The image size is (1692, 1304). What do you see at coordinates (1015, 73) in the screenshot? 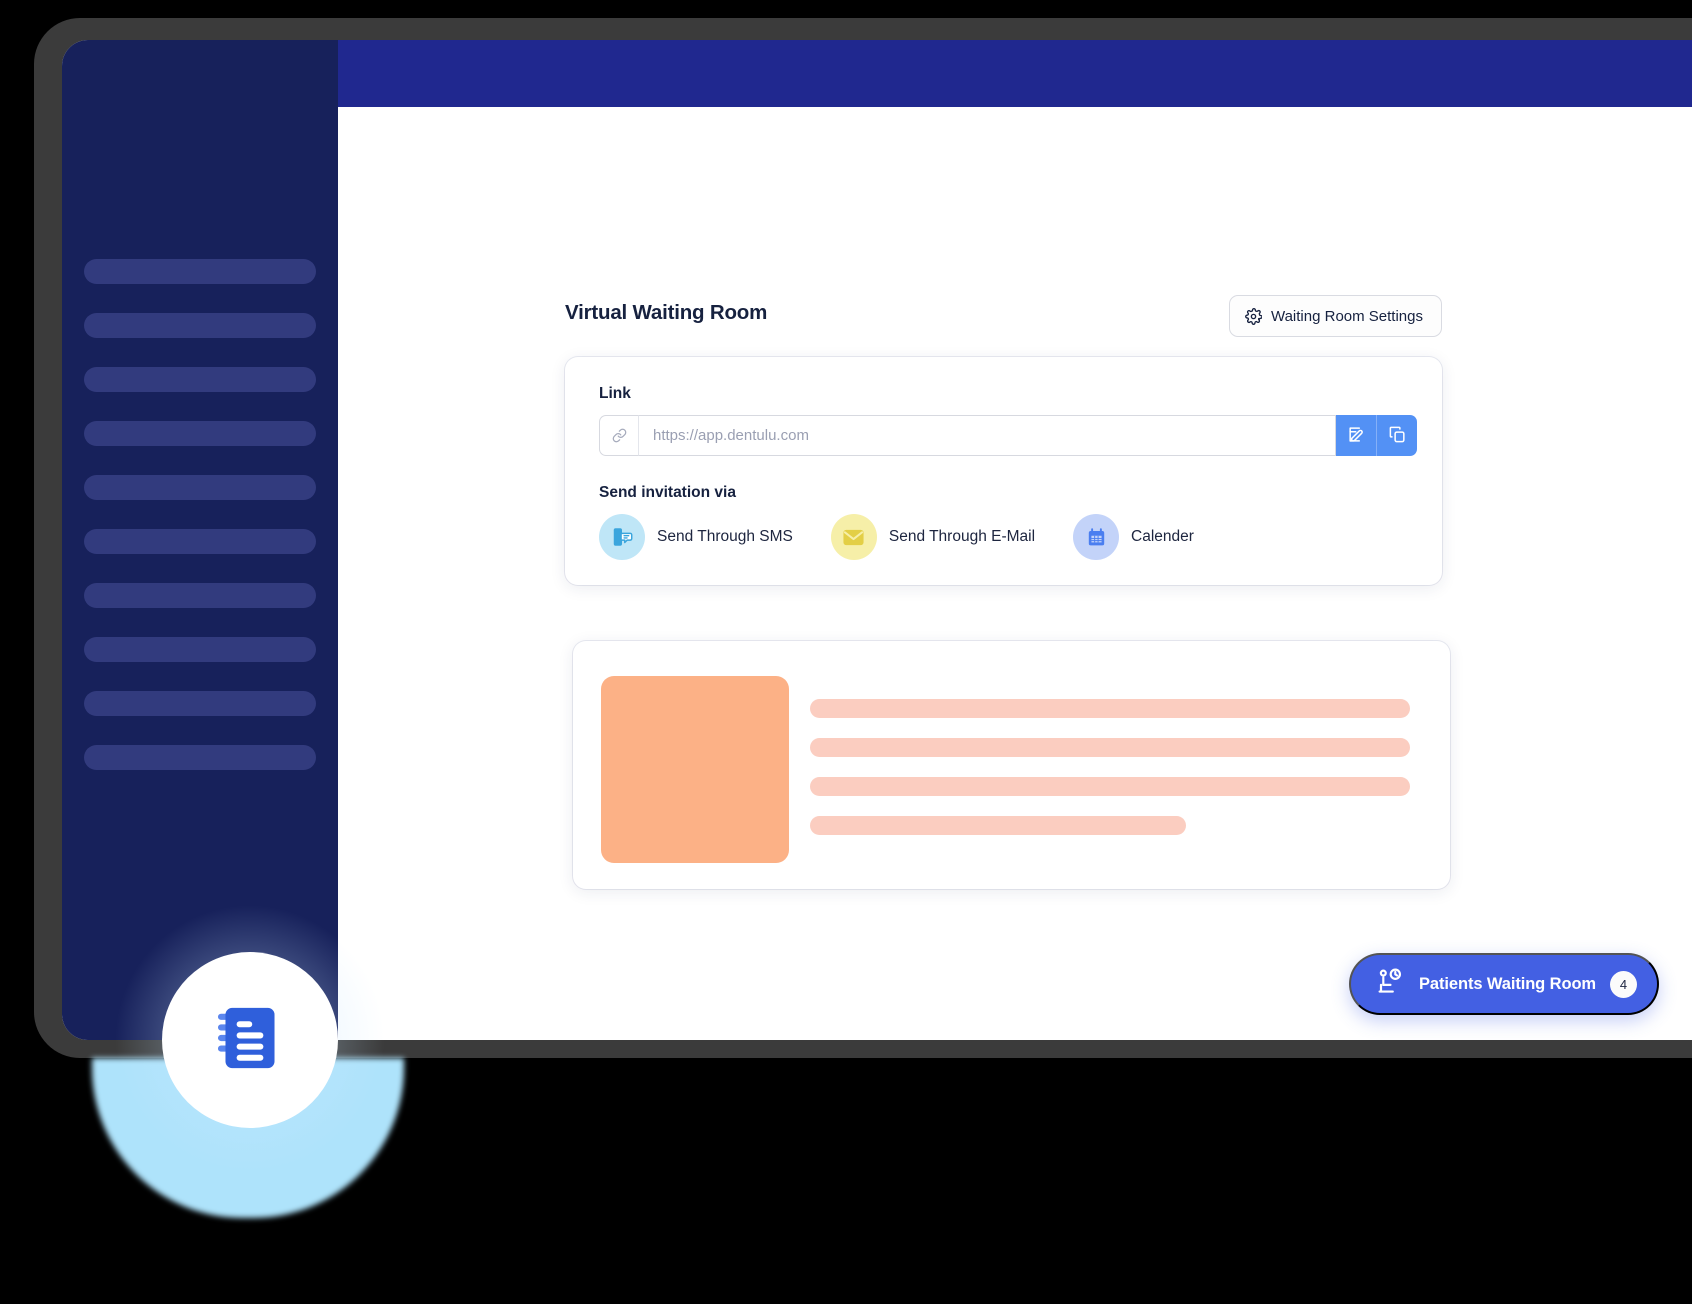
I see `top-app-bar` at bounding box center [1015, 73].